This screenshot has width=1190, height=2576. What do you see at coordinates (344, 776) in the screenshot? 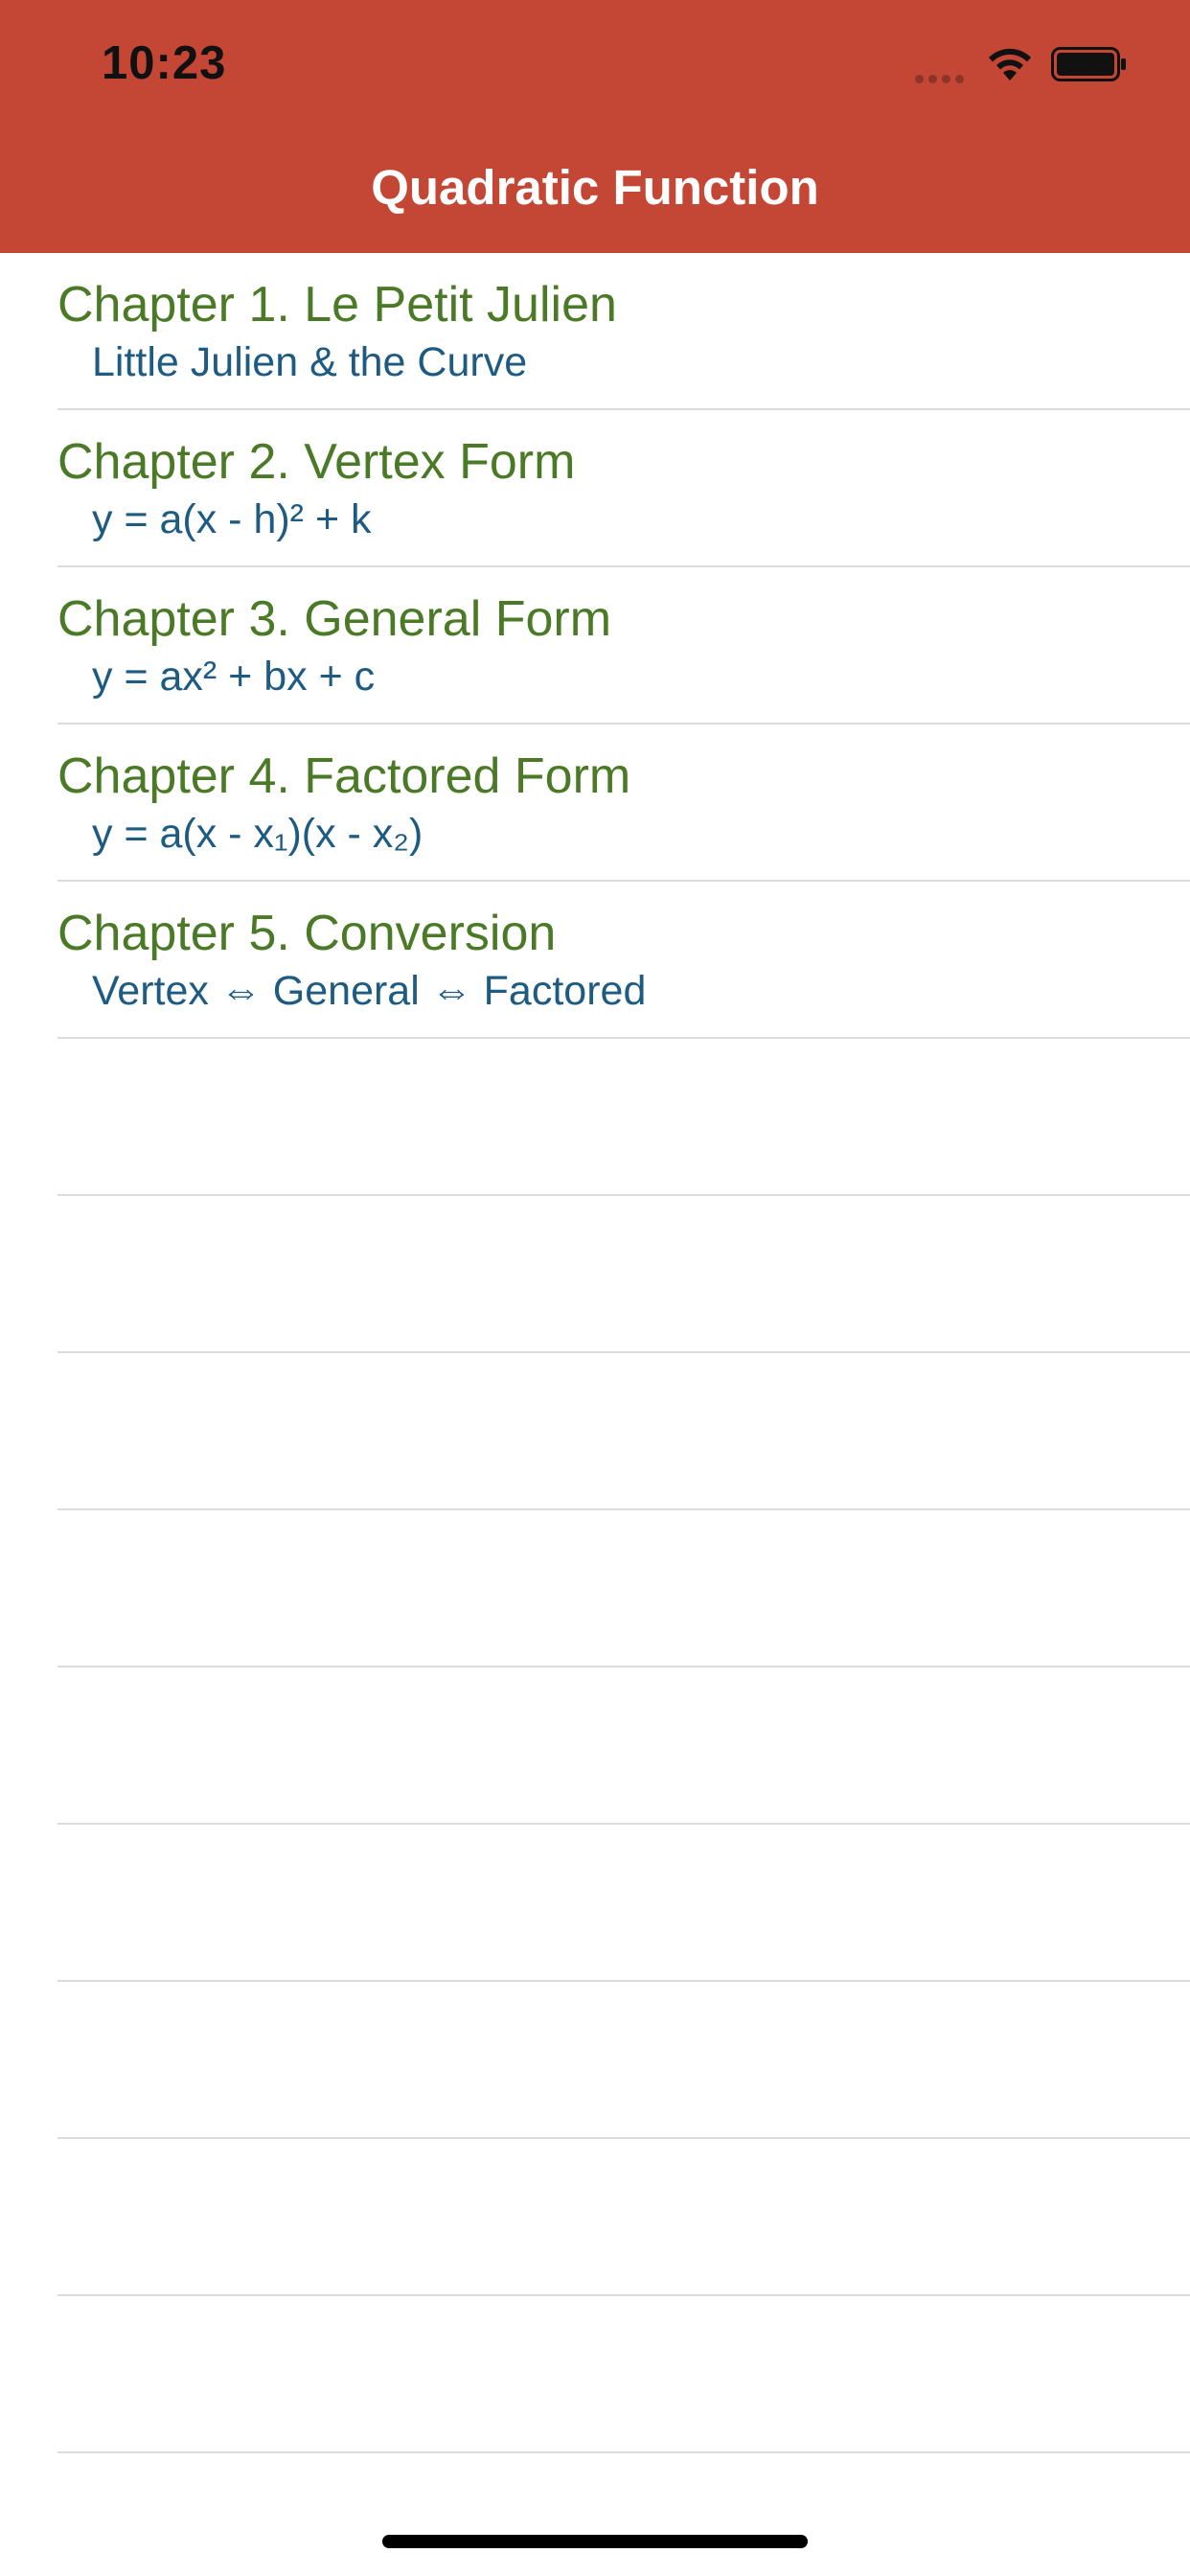
I see `chapter-title: Chapter 4. Factored Form` at bounding box center [344, 776].